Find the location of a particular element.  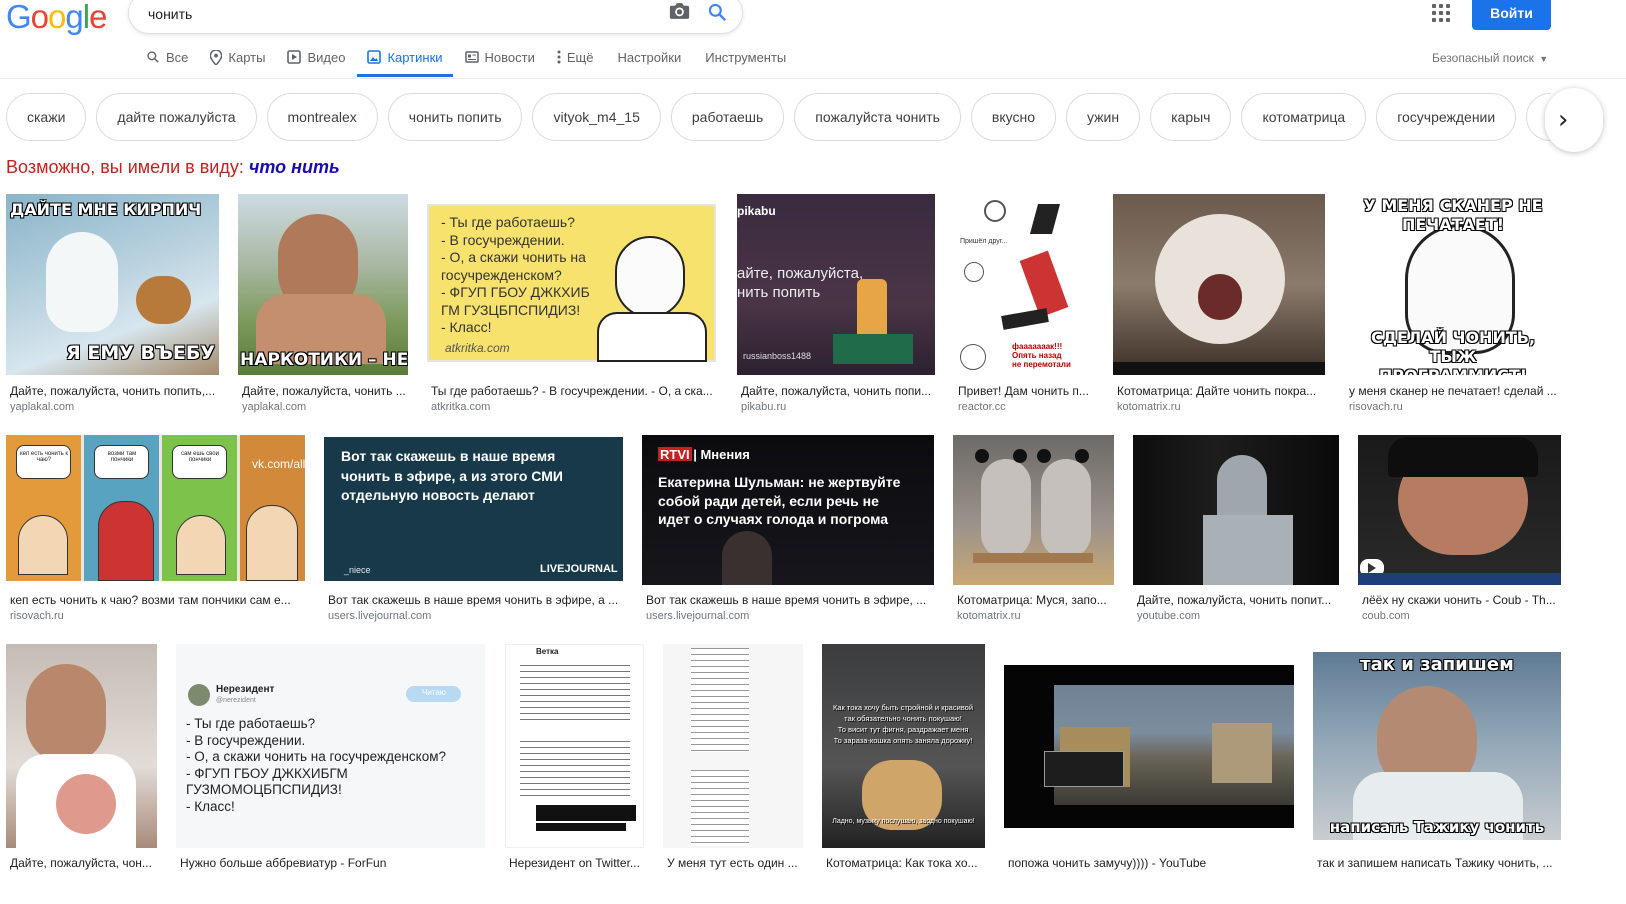

google-logo: Google is located at coordinates (56, 18).